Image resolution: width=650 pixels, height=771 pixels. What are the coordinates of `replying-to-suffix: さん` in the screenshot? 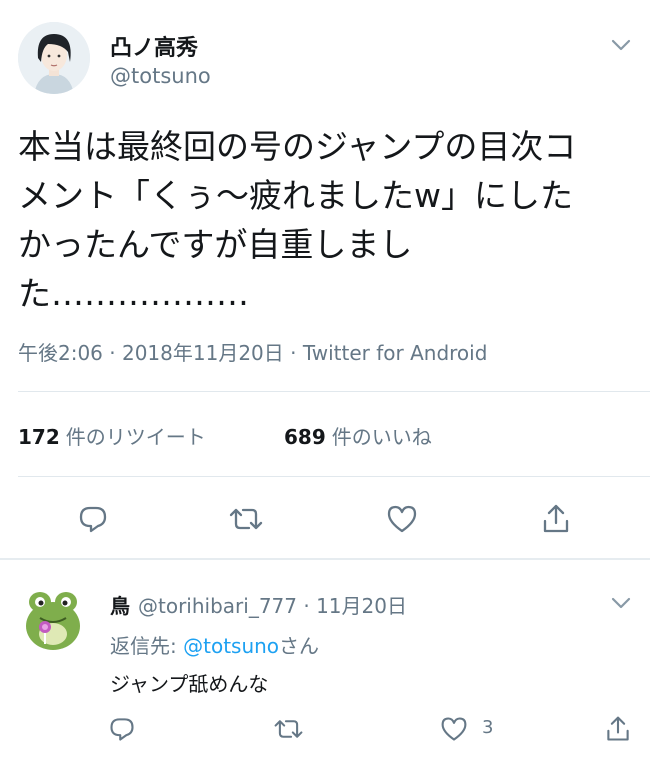 It's located at (299, 646).